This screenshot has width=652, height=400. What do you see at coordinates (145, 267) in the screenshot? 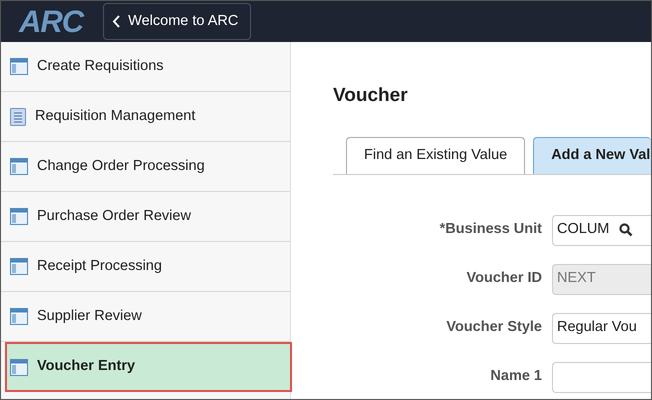
I see `sidebar-item: Receipt Processing` at bounding box center [145, 267].